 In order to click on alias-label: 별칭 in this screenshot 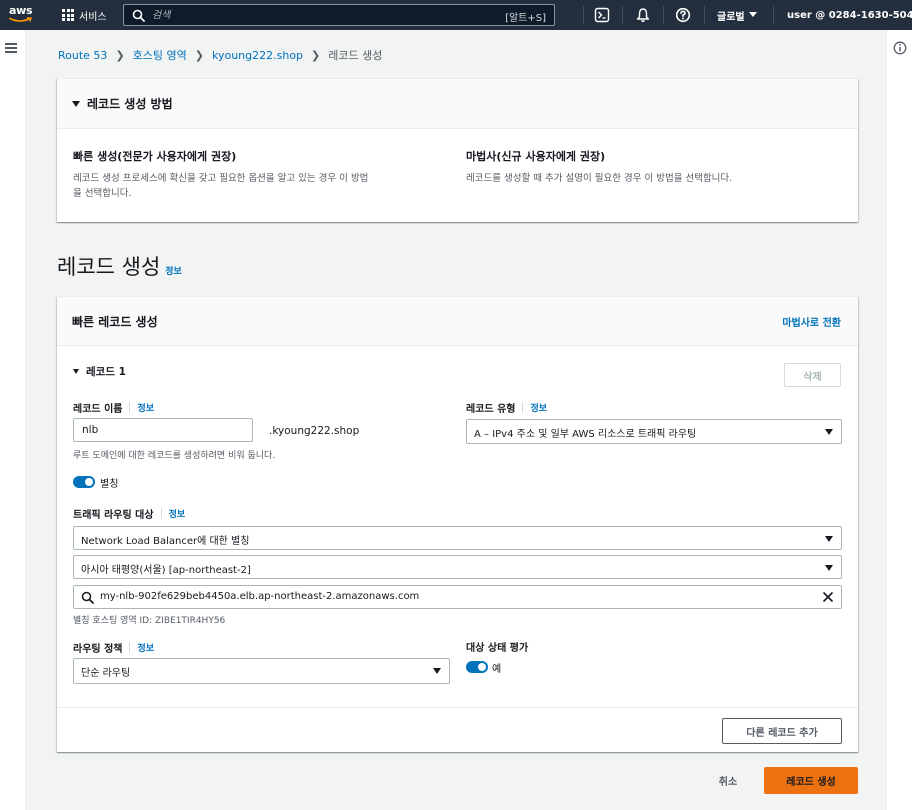, I will do `click(109, 484)`.